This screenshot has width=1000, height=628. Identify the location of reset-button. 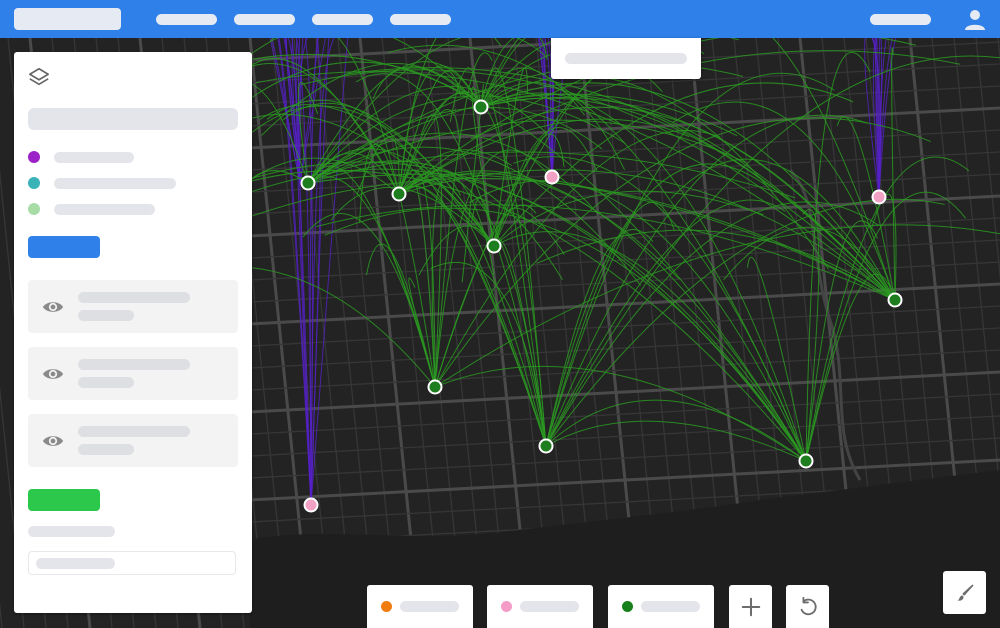
(807, 606).